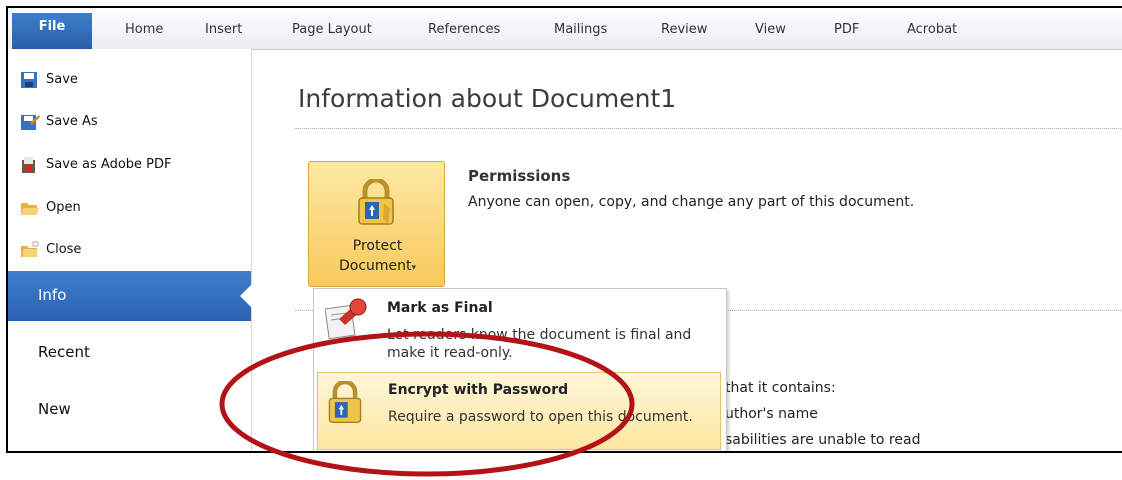 The height and width of the screenshot is (480, 1122). Describe the element at coordinates (346, 320) in the screenshot. I see `mark-final-icon` at that location.